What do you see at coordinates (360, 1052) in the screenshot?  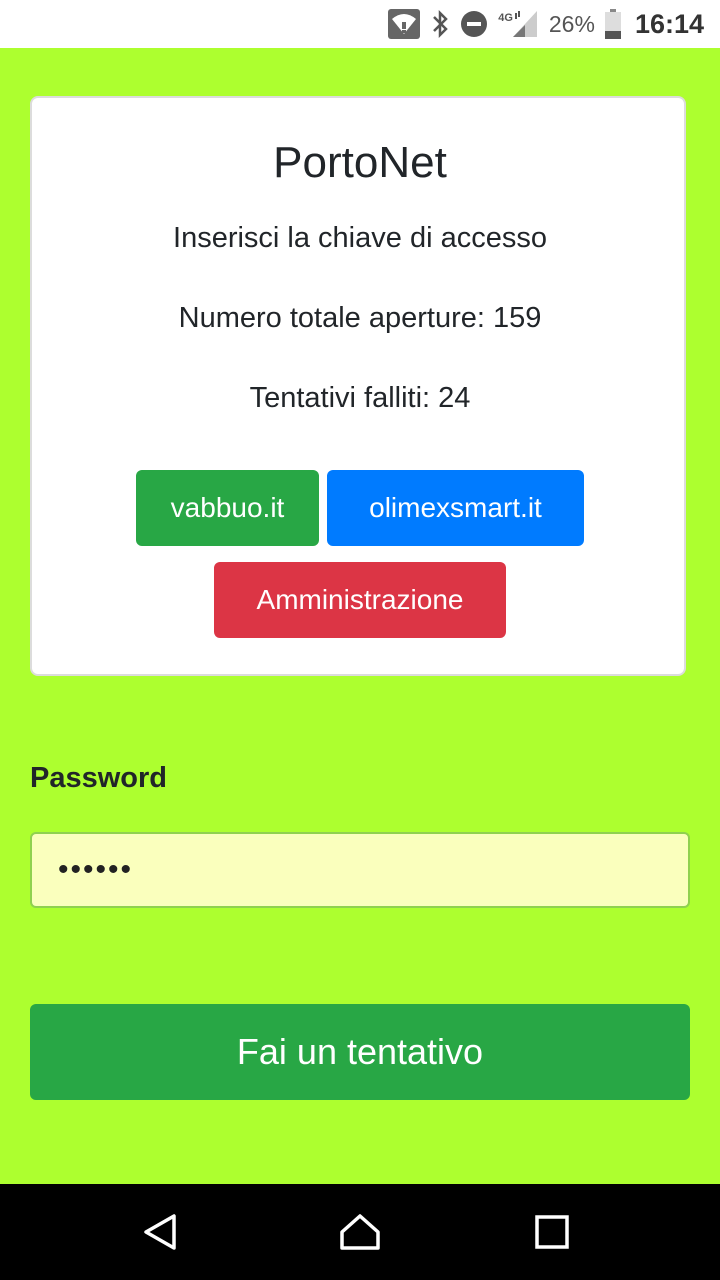 I see `submit-attempt-button: Fai un tentativo` at bounding box center [360, 1052].